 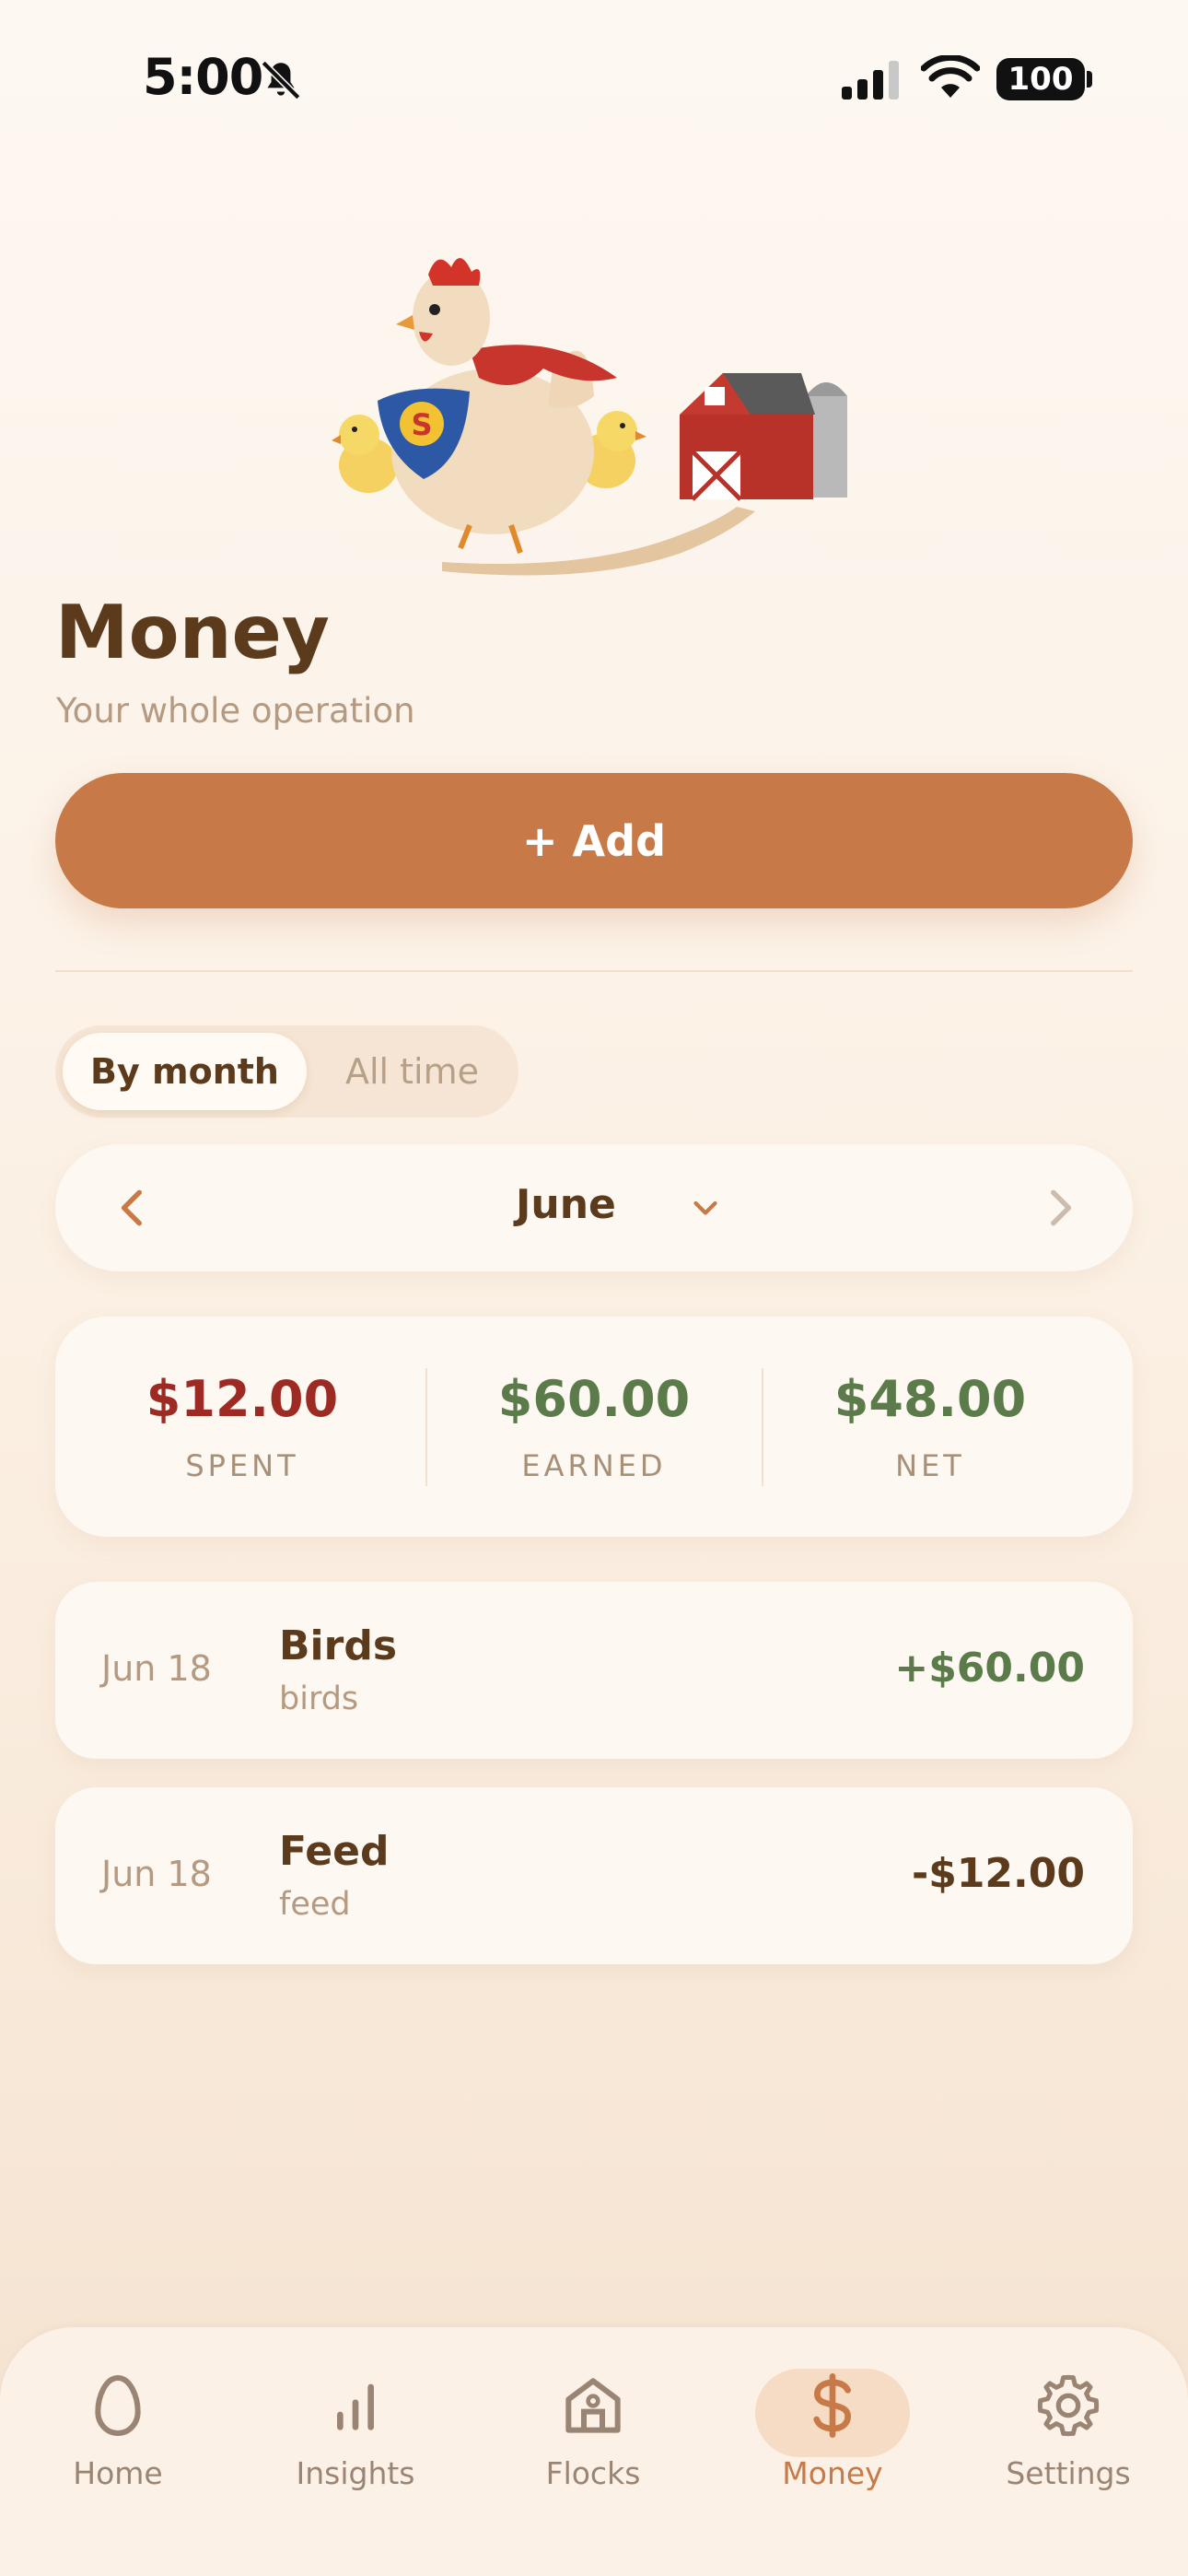 What do you see at coordinates (185, 1071) in the screenshot?
I see `by-month-option: By month` at bounding box center [185, 1071].